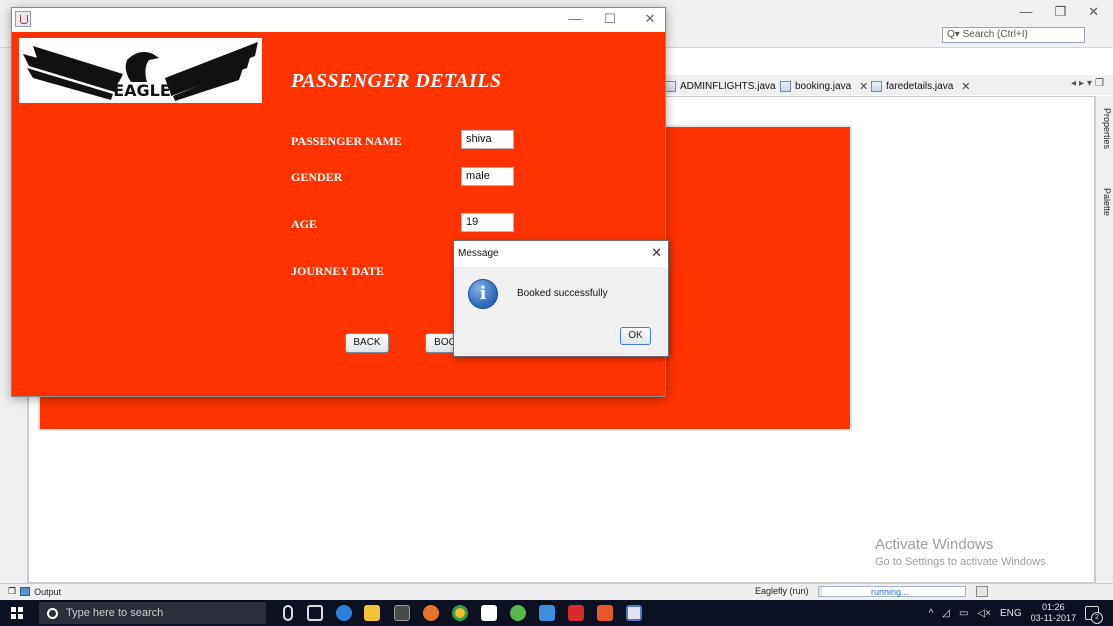  I want to click on taskbar-search-input: Type here to search, so click(152, 613).